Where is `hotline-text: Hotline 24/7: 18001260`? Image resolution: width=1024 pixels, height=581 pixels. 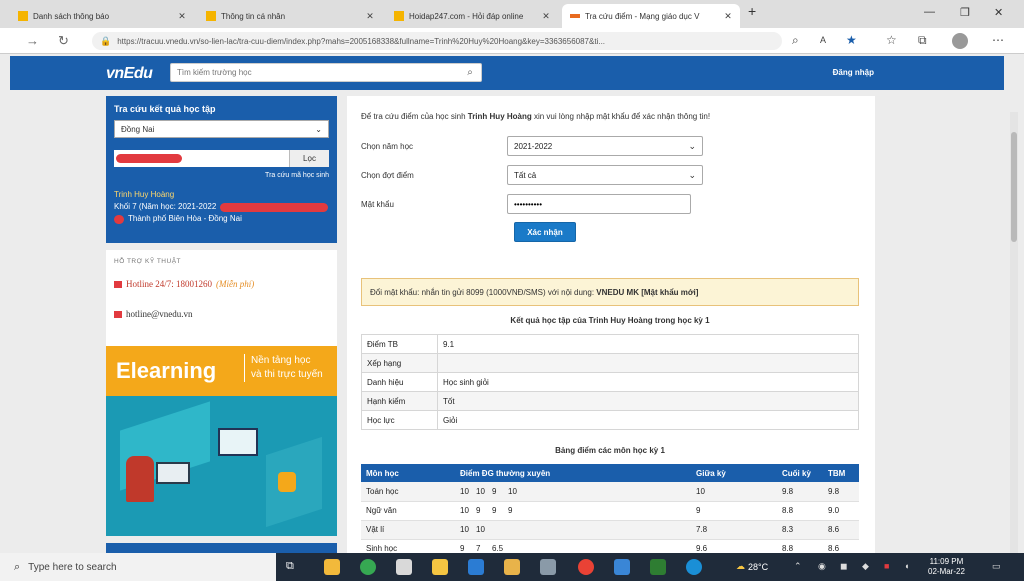
hotline-text: Hotline 24/7: 18001260 is located at coordinates (169, 284).